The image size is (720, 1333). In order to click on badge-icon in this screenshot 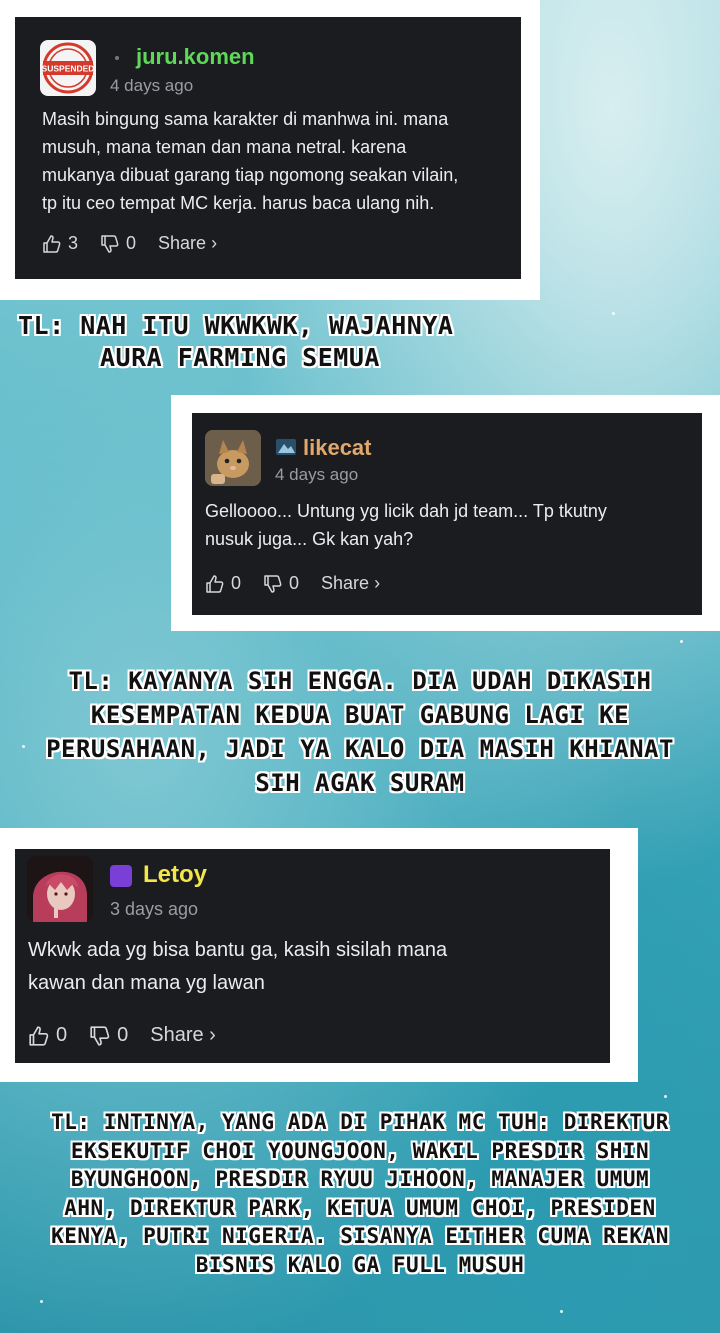, I will do `click(117, 58)`.